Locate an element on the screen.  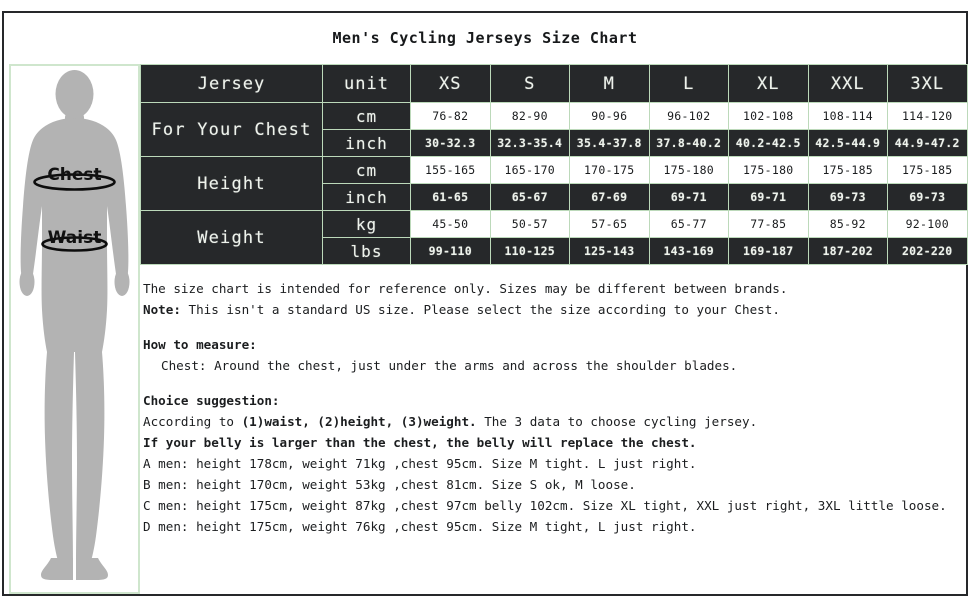
value-cell: 102-108 is located at coordinates (768, 116).